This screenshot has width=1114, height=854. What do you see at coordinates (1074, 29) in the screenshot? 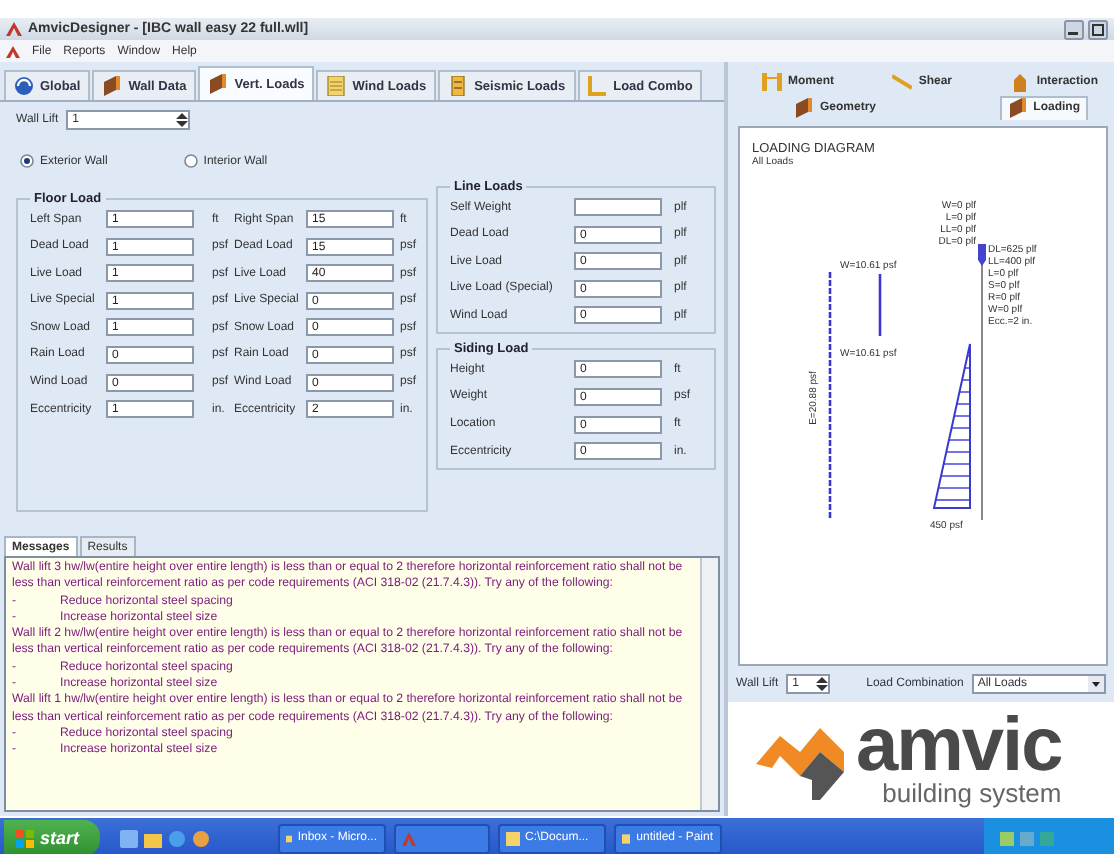
I see `minimize-icon` at bounding box center [1074, 29].